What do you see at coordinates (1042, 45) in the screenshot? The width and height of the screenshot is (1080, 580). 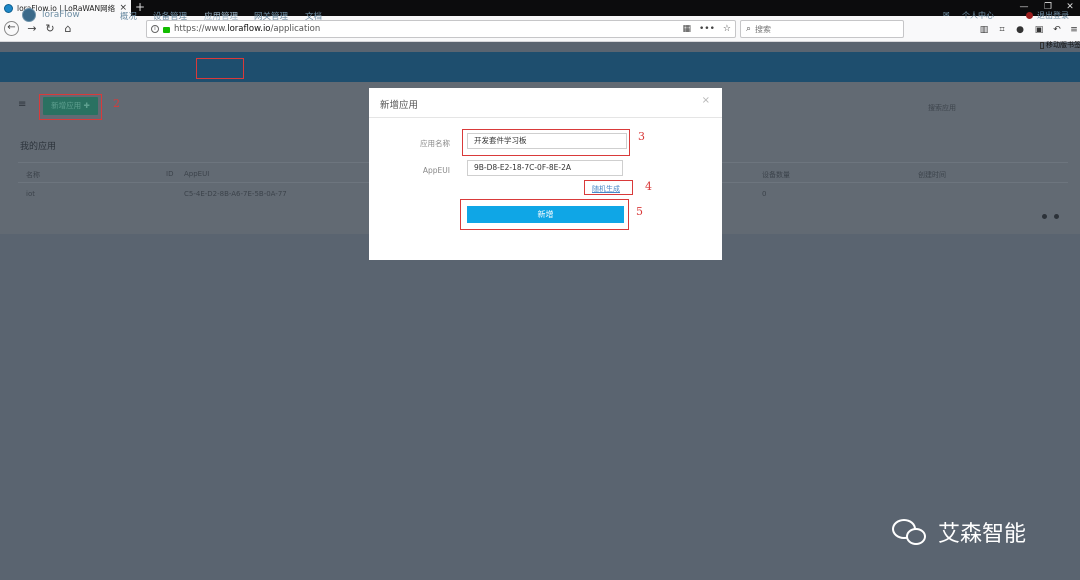 I see `mobile-device-icon` at bounding box center [1042, 45].